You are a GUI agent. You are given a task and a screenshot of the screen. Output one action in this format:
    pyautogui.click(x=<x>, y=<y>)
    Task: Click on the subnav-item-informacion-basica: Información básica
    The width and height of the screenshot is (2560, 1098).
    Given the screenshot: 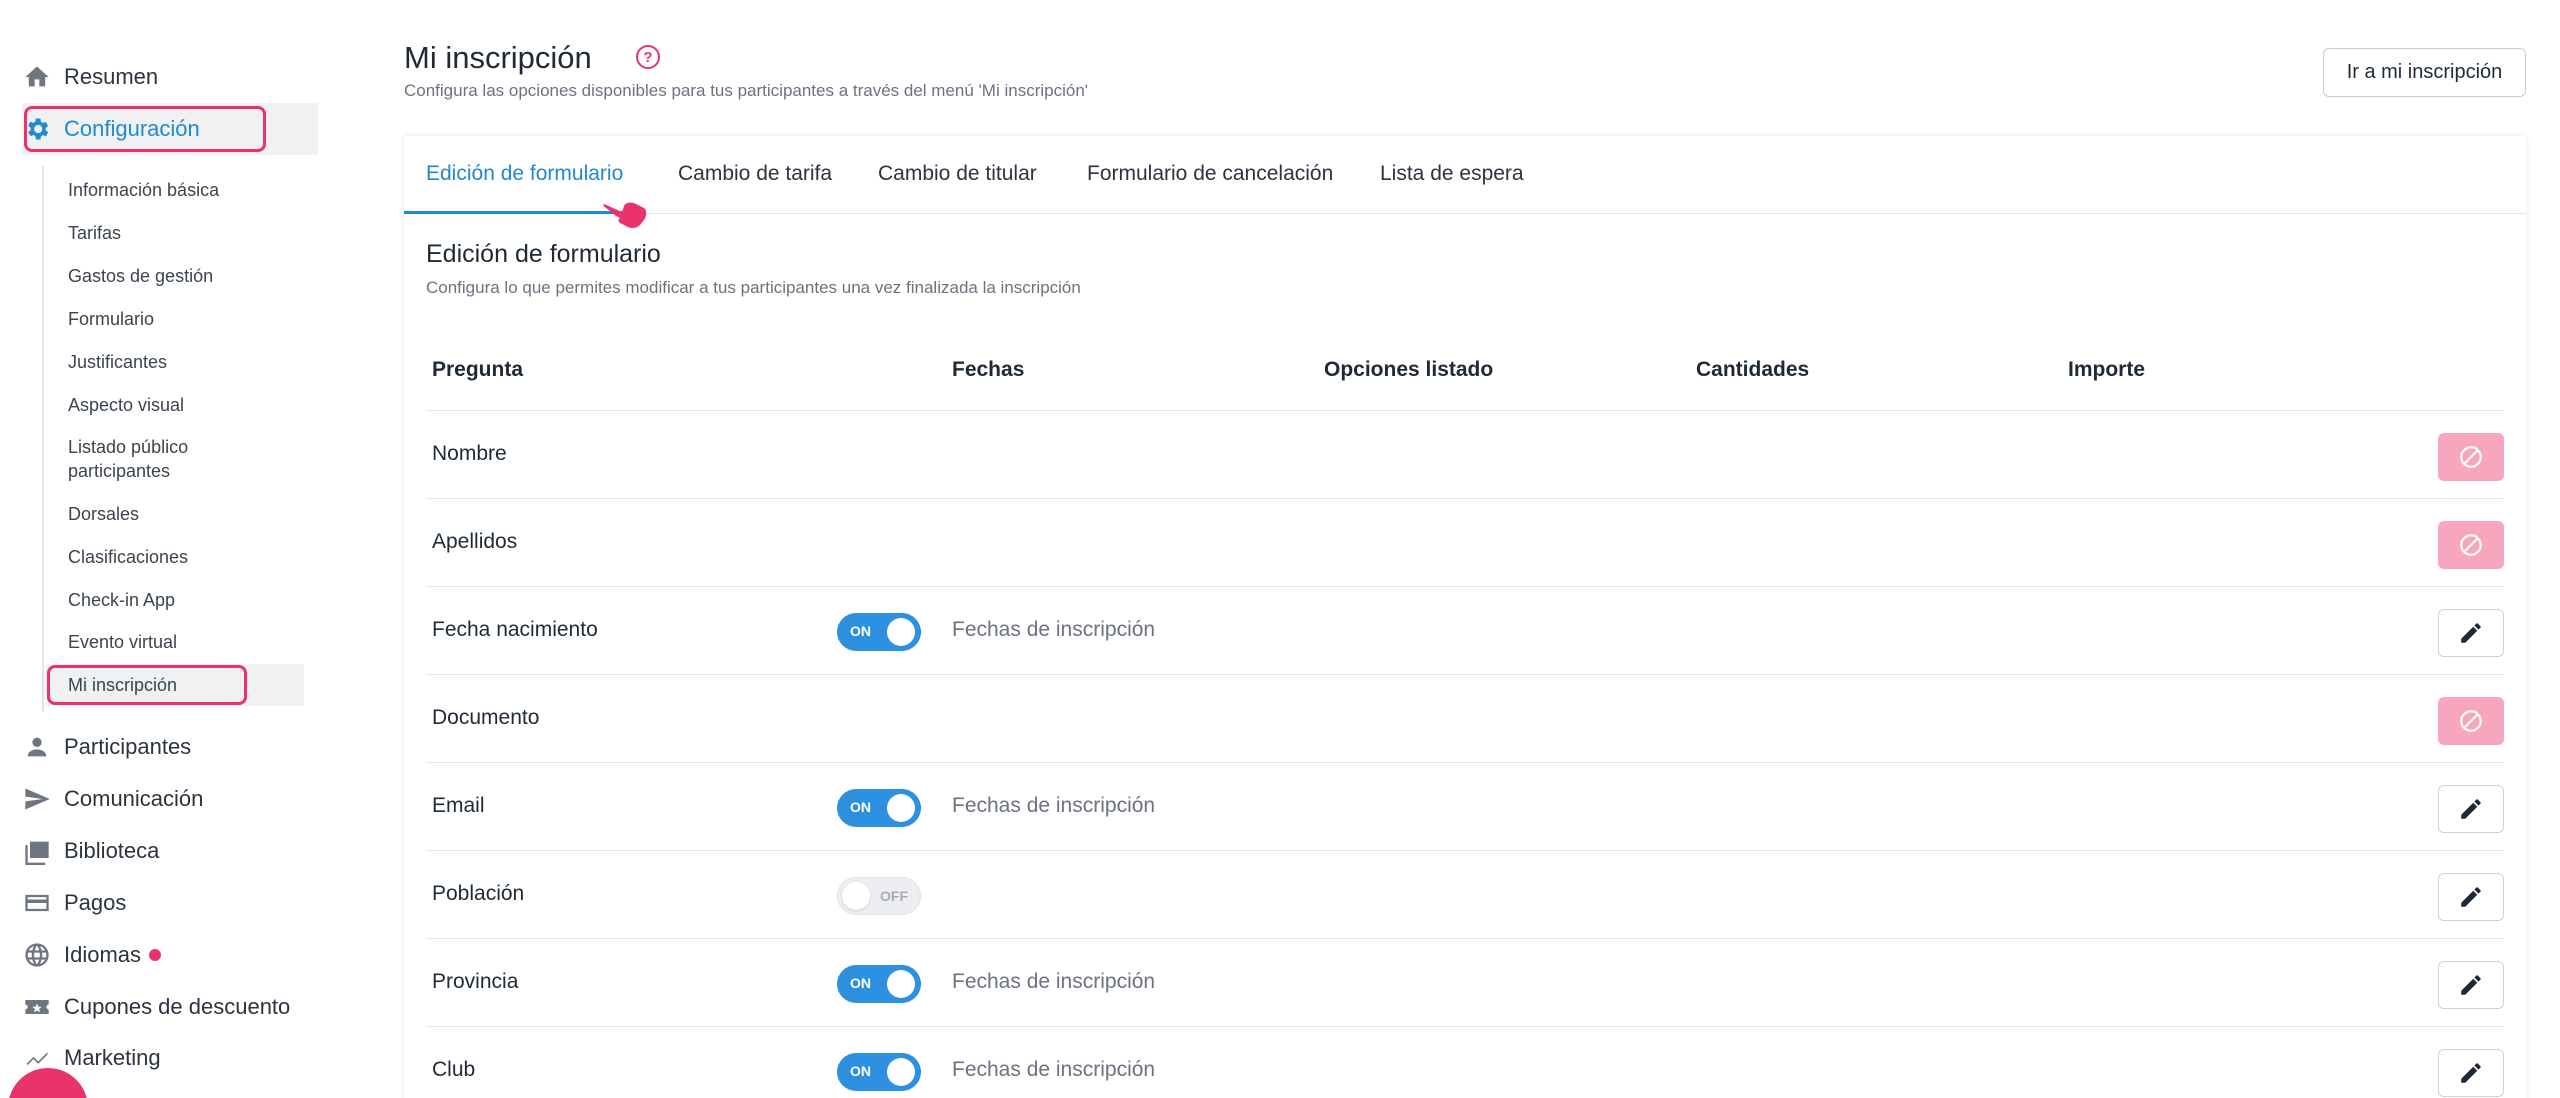 What is the action you would take?
    pyautogui.click(x=143, y=190)
    